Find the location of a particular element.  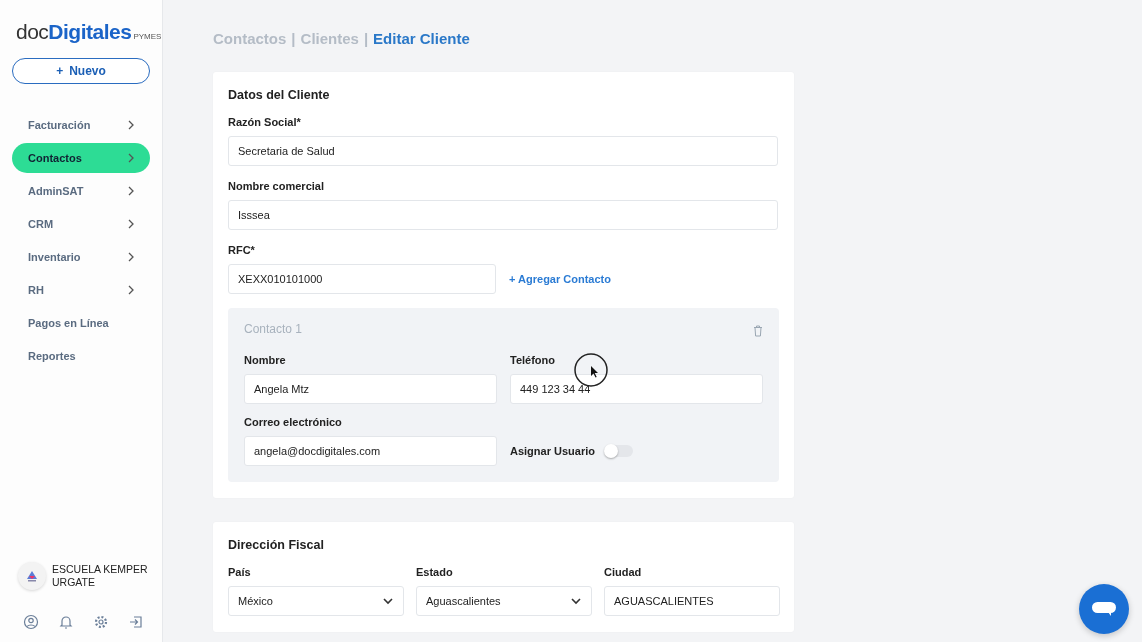

input-field: Angela Mtz is located at coordinates (370, 389).